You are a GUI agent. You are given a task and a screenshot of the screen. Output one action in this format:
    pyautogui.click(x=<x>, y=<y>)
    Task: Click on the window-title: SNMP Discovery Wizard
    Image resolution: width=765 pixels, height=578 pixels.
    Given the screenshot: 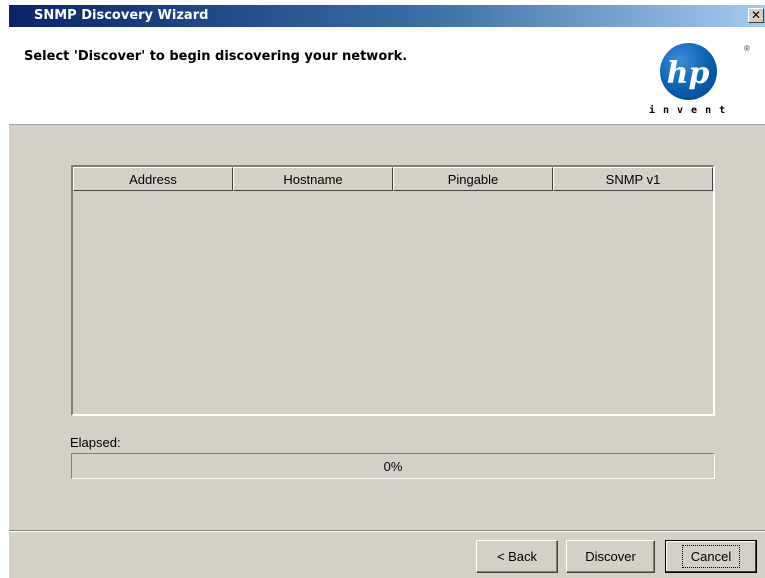 What is the action you would take?
    pyautogui.click(x=121, y=15)
    